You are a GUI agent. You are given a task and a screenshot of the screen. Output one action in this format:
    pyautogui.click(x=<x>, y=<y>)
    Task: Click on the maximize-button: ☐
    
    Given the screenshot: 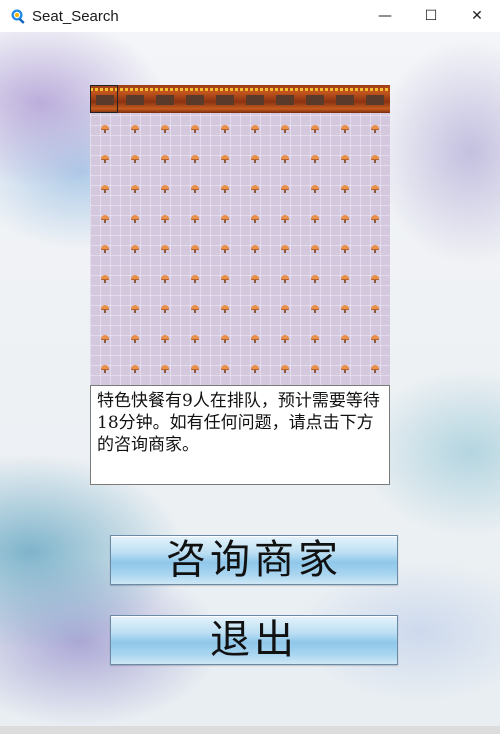 What is the action you would take?
    pyautogui.click(x=431, y=16)
    